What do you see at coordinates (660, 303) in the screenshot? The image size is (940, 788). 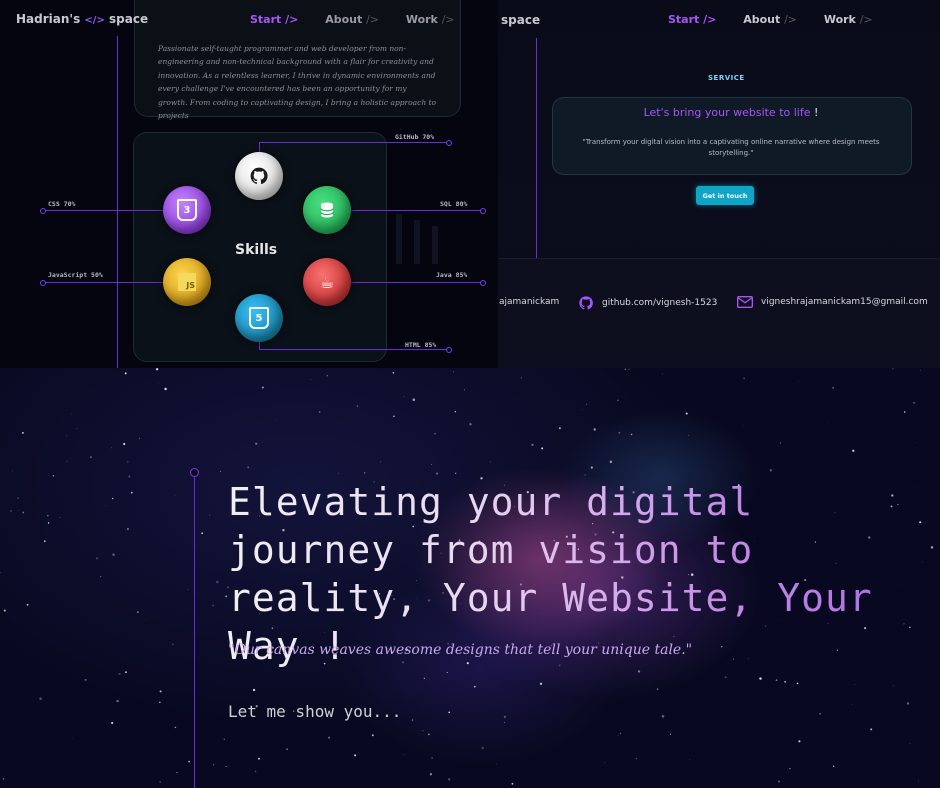 I see `github-text: github.com/vignesh-1523` at bounding box center [660, 303].